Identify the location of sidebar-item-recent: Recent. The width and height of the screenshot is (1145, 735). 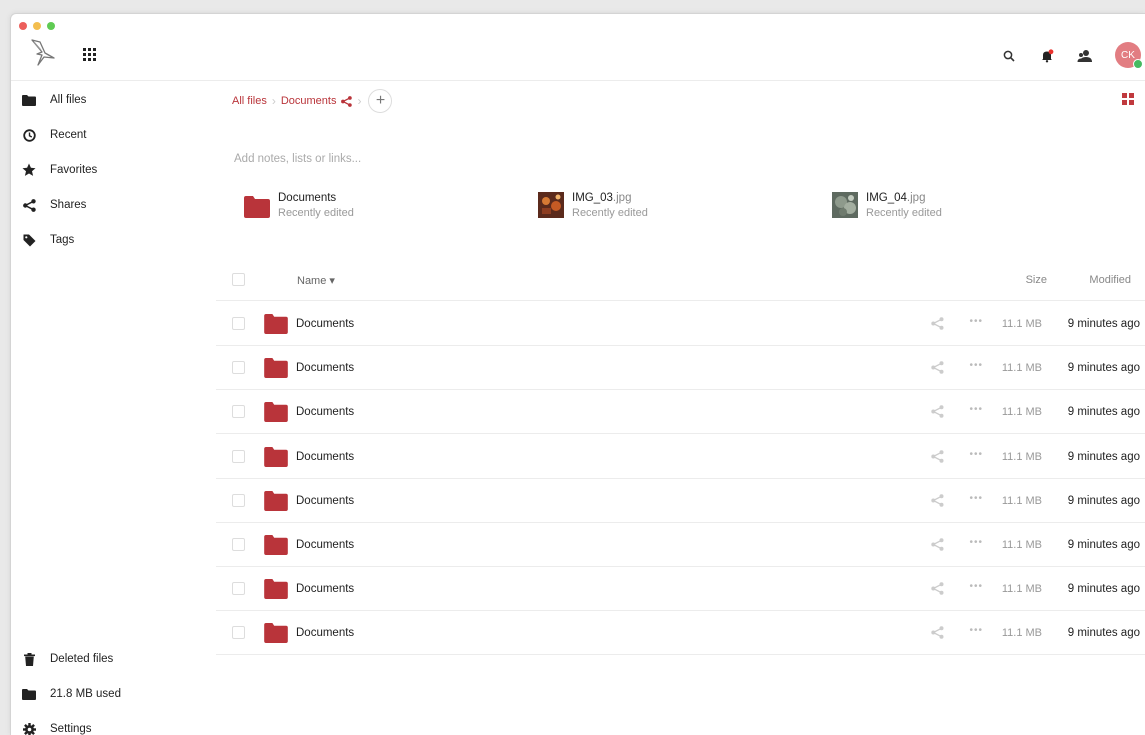
(113, 135).